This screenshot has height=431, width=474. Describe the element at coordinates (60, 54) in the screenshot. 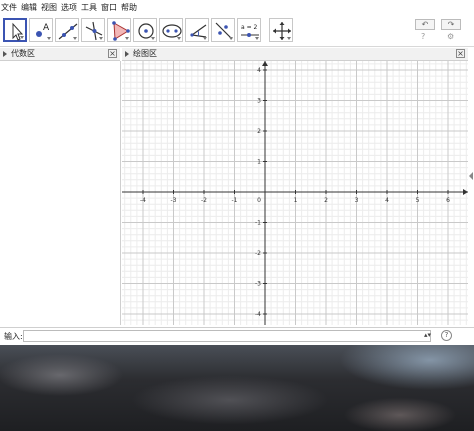

I see `algebra-panel-header: 代数区 ×` at that location.